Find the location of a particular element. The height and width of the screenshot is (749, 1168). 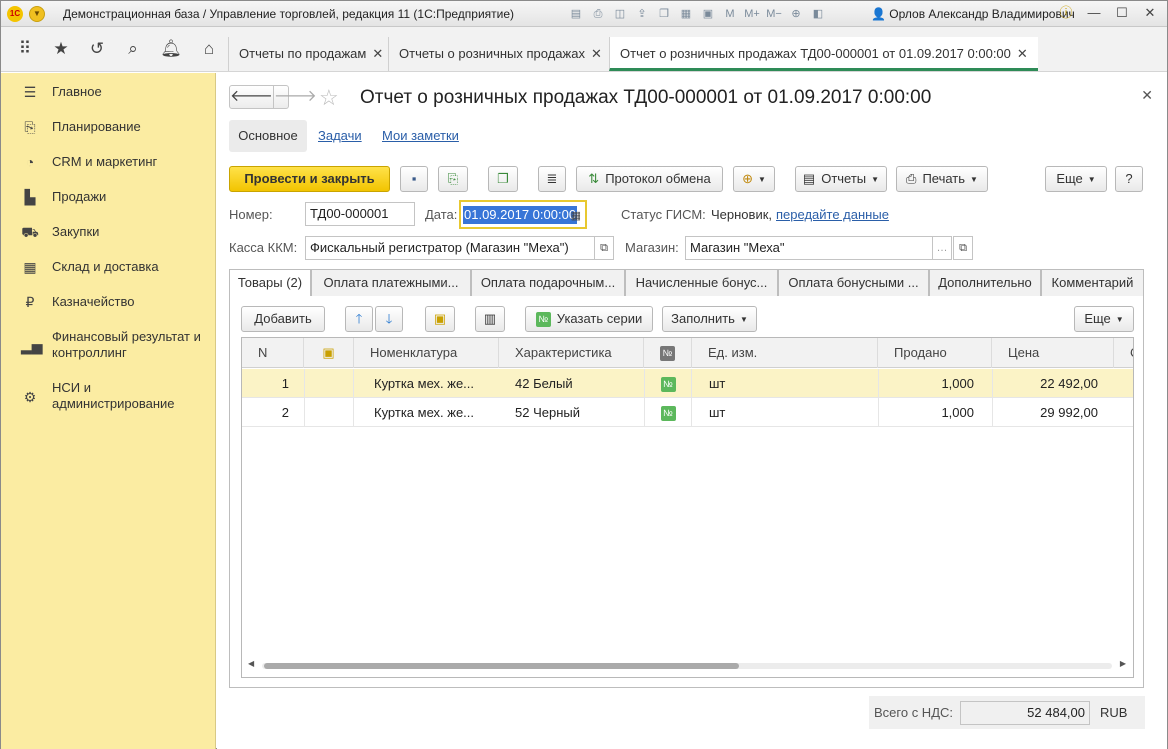

horizontal-scrollbar: ◀ ▶ is located at coordinates (687, 664).